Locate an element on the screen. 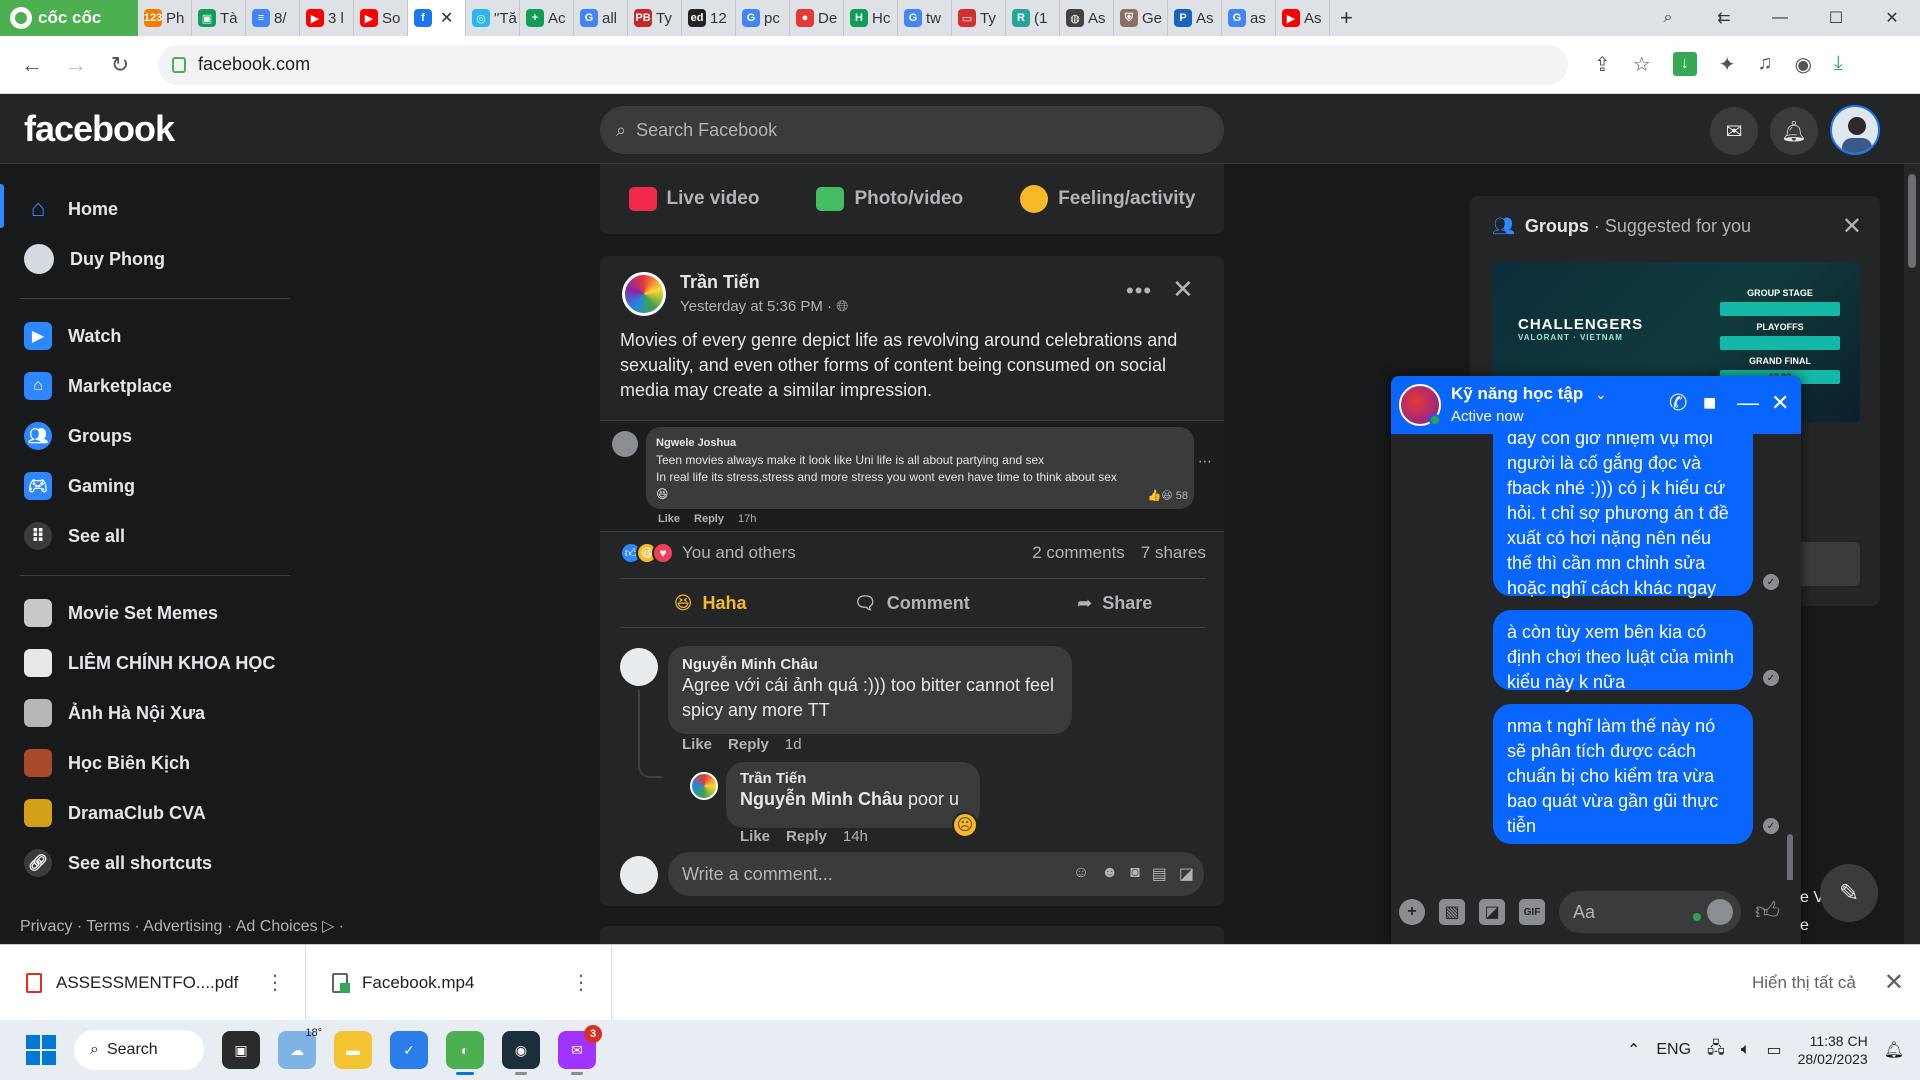 The width and height of the screenshot is (1920, 1080). profile-icon: ◉ is located at coordinates (1802, 64).